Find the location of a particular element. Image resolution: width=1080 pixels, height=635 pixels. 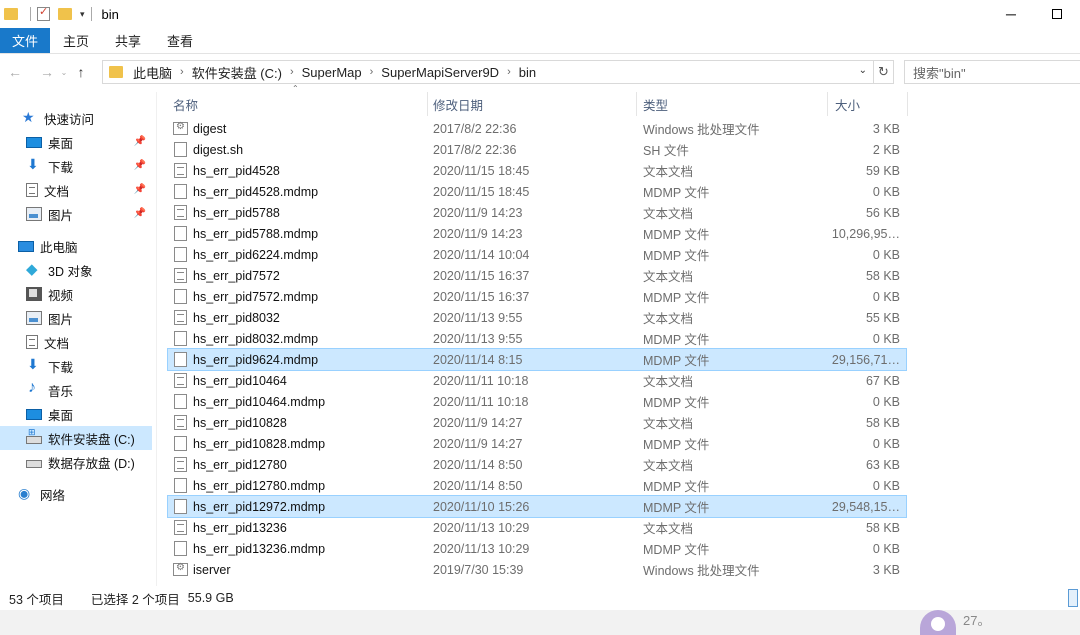

file-date: 2020/11/9 14:27 is located at coordinates (478, 443).